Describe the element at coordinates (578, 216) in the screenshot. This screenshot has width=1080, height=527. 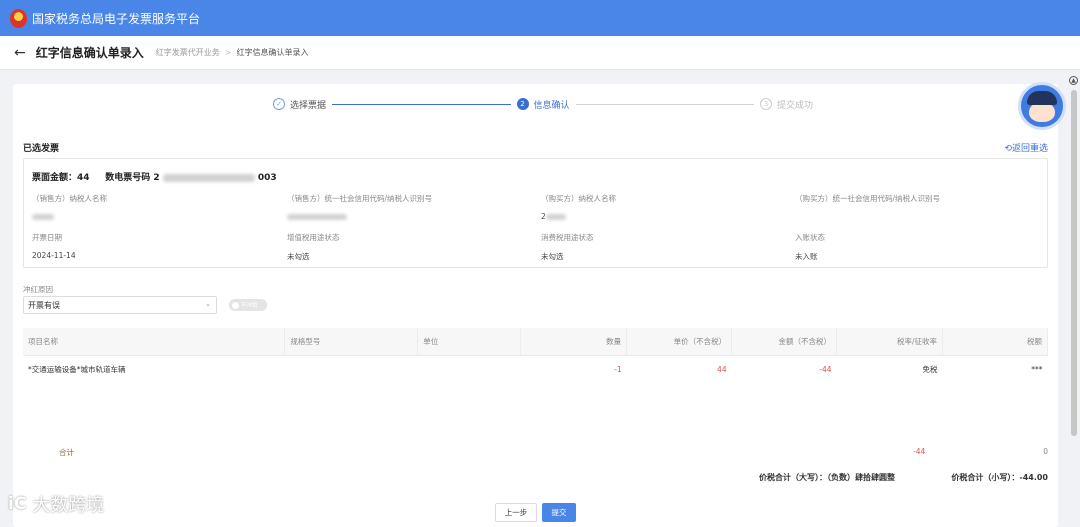
I see `field-value: 2` at that location.